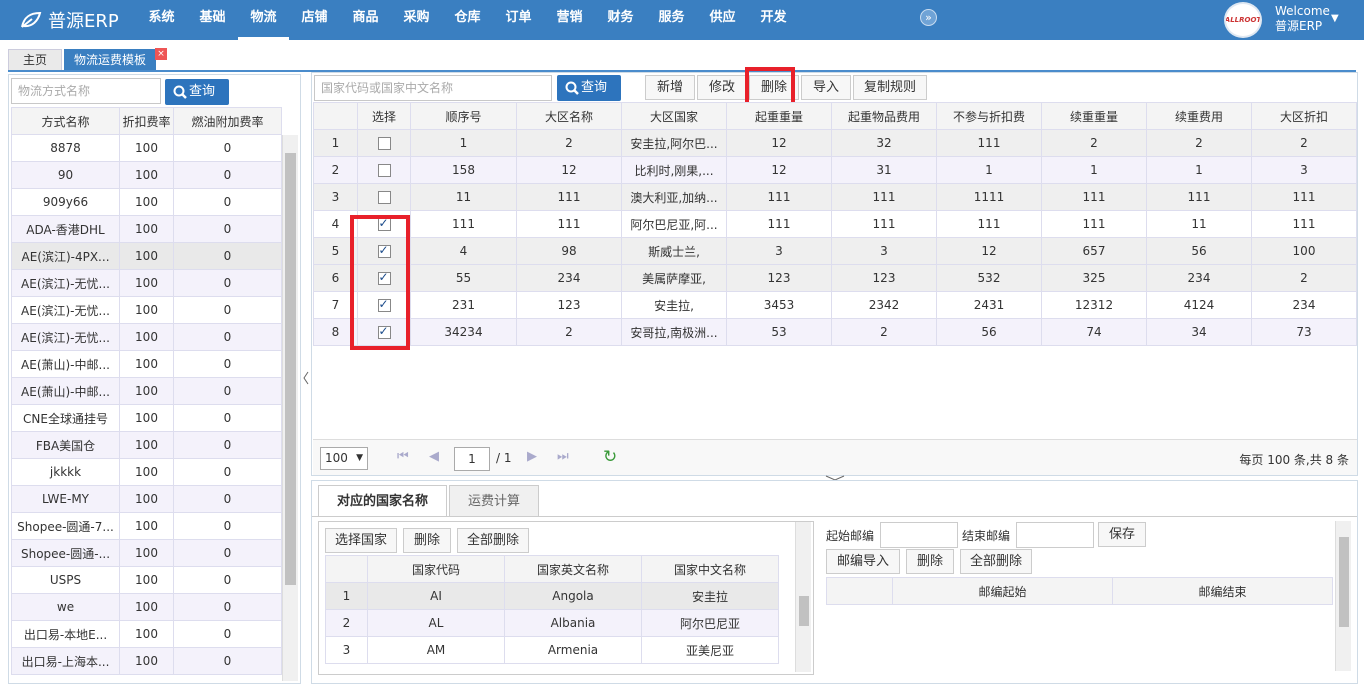 The image size is (1364, 698). I want to click on col-zip-end: 邮编结束, so click(1222, 591).